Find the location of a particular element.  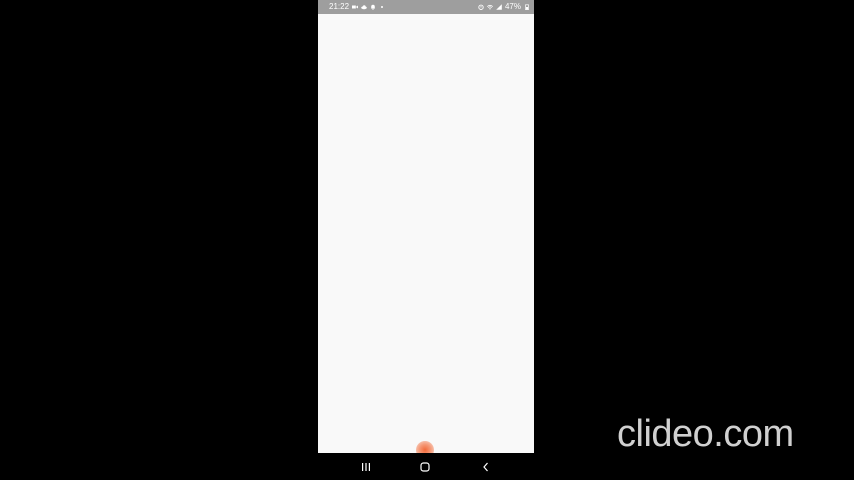

battery-percentage: 47% is located at coordinates (512, 6).